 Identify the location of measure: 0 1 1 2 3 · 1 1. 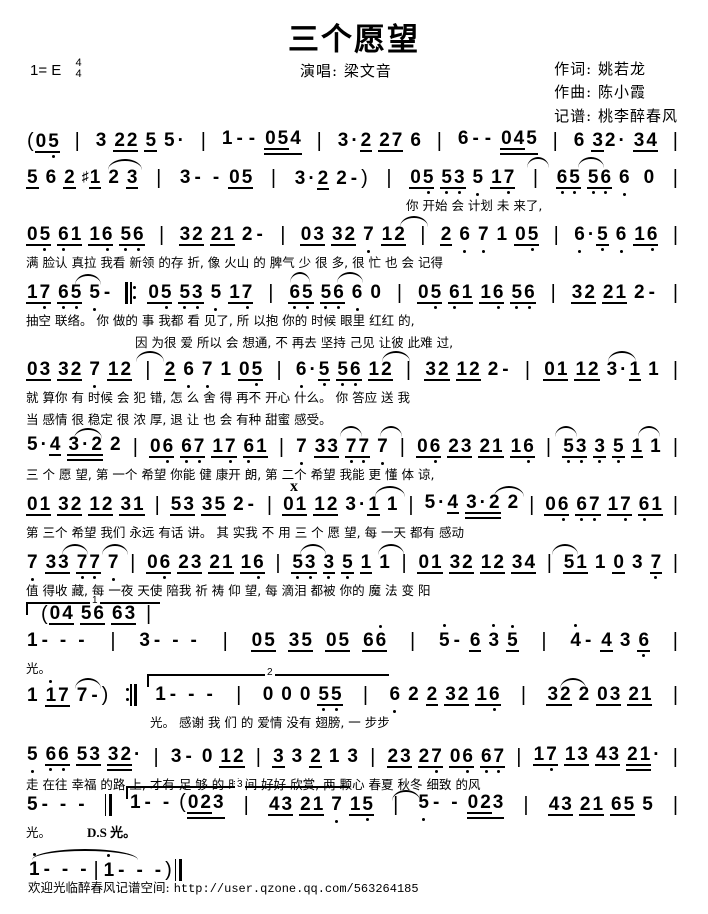
(340, 505).